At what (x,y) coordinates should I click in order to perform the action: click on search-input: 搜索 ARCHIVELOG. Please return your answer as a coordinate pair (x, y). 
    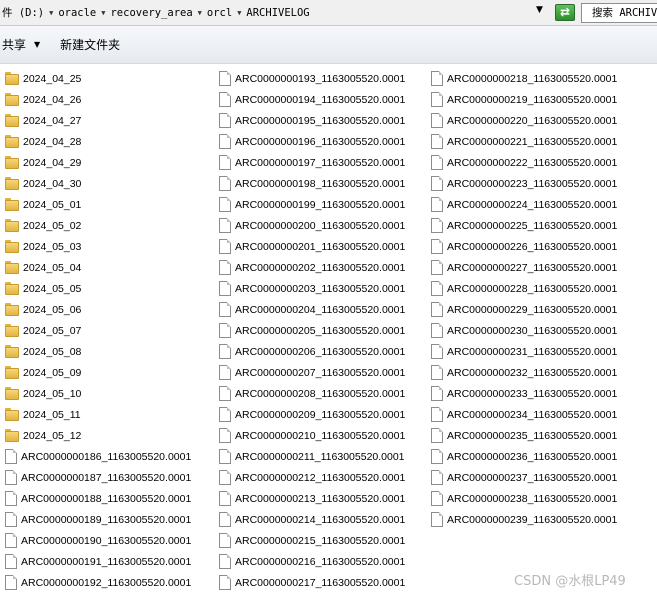
    Looking at the image, I should click on (619, 13).